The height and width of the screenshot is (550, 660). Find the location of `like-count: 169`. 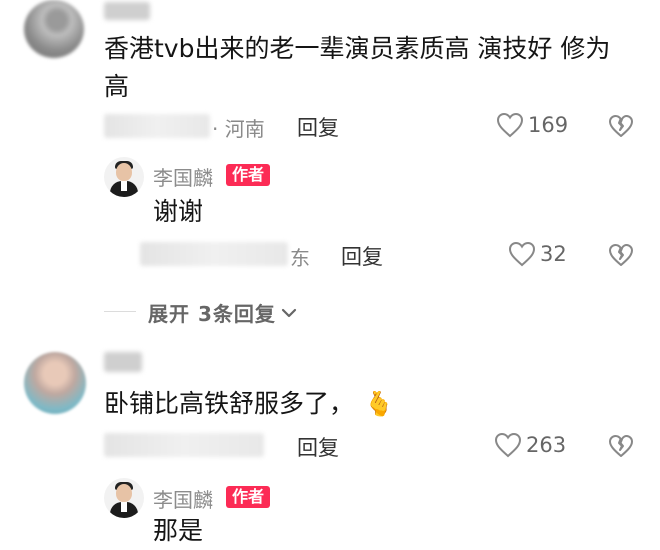

like-count: 169 is located at coordinates (548, 125).